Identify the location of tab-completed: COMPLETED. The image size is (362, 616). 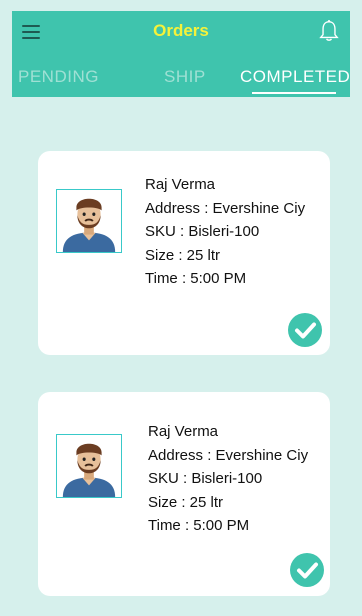
(295, 77).